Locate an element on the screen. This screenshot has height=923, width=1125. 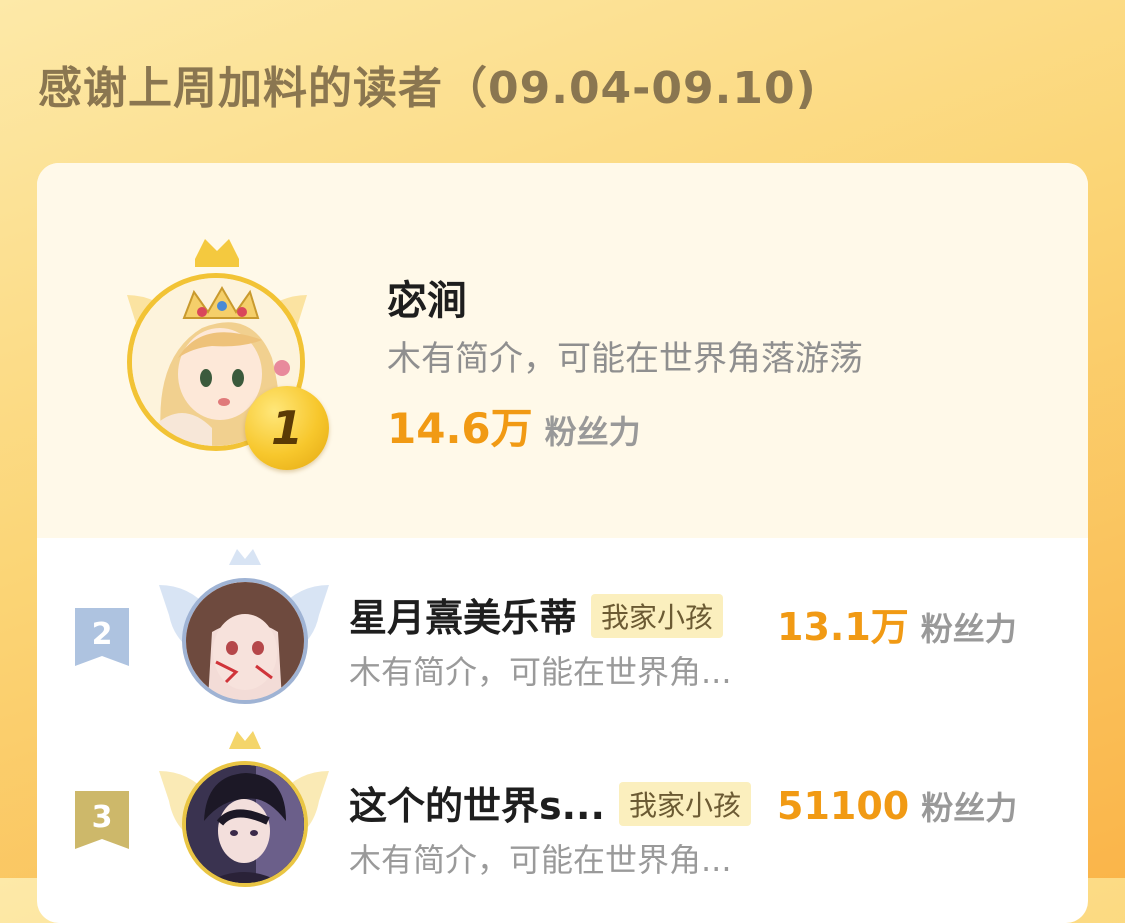
reader-name: 这个的世界s... 我家小孩 is located at coordinates (550, 802).